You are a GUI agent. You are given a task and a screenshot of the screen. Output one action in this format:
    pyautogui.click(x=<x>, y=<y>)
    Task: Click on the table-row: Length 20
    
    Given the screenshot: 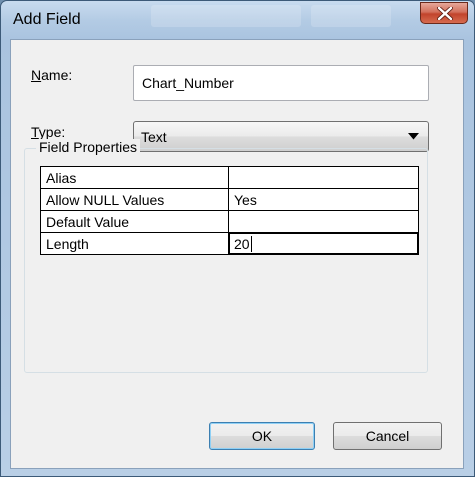 What is the action you would take?
    pyautogui.click(x=229, y=243)
    